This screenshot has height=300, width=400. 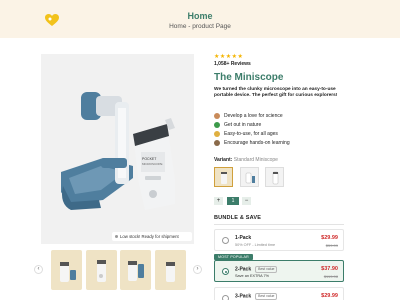 What do you see at coordinates (218, 201) in the screenshot?
I see `quantity-increase-button: +` at bounding box center [218, 201].